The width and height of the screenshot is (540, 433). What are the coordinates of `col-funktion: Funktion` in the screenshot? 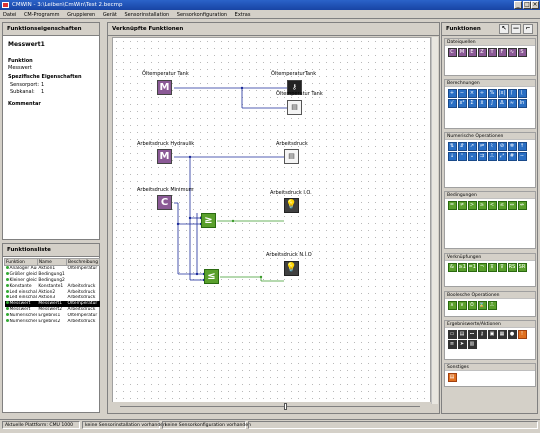 It's located at (21, 262).